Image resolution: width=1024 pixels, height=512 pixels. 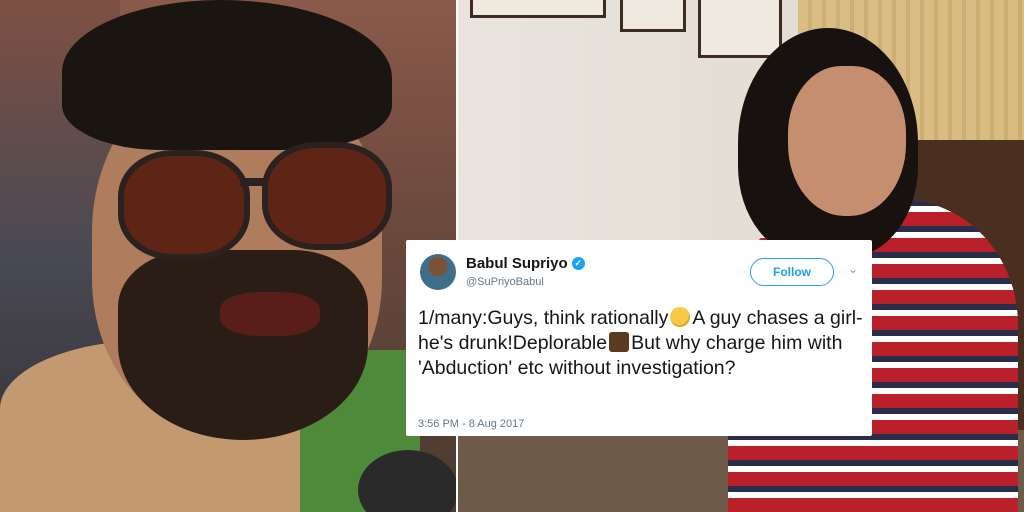 What do you see at coordinates (184, 205) in the screenshot?
I see `sunglasses-left-lens` at bounding box center [184, 205].